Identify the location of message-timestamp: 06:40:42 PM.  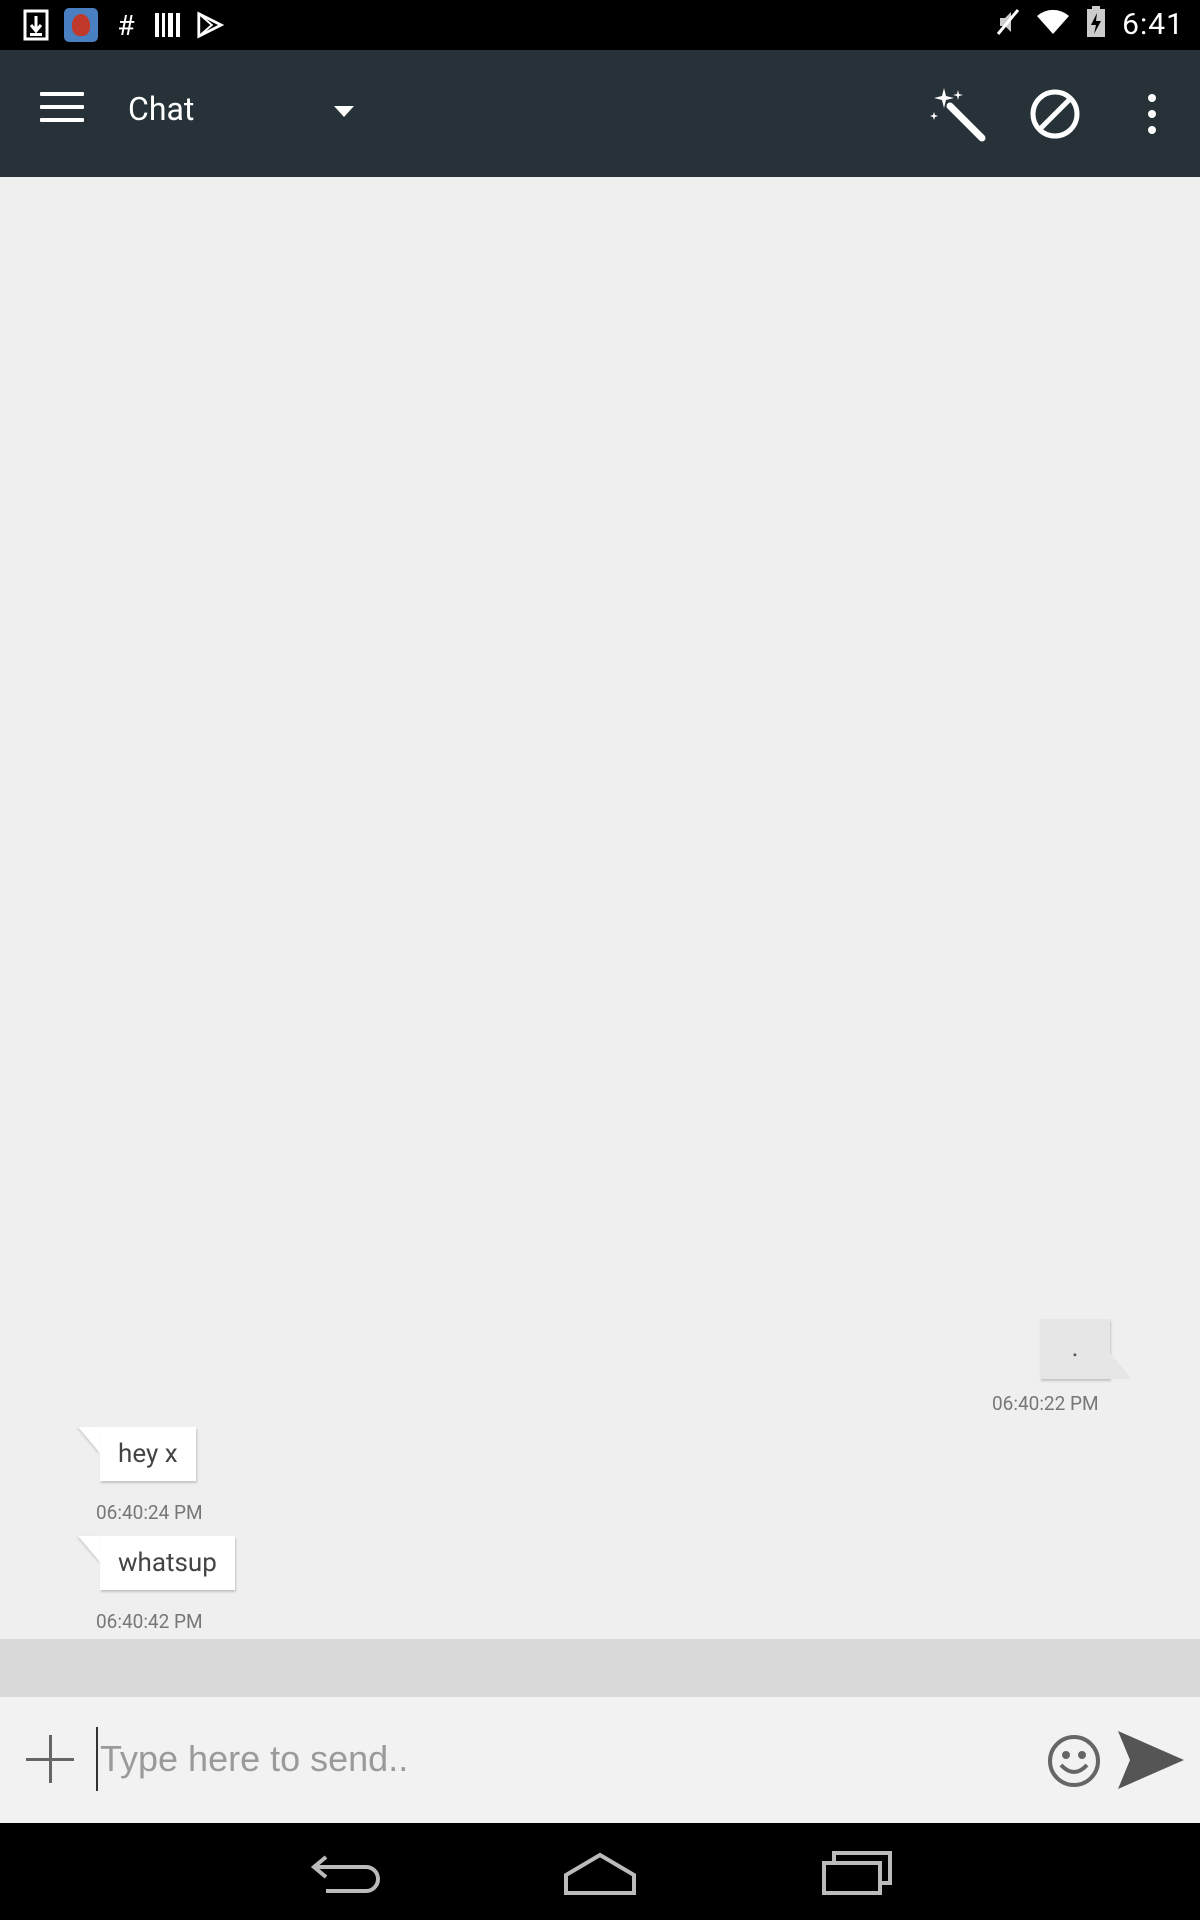
(149, 1621).